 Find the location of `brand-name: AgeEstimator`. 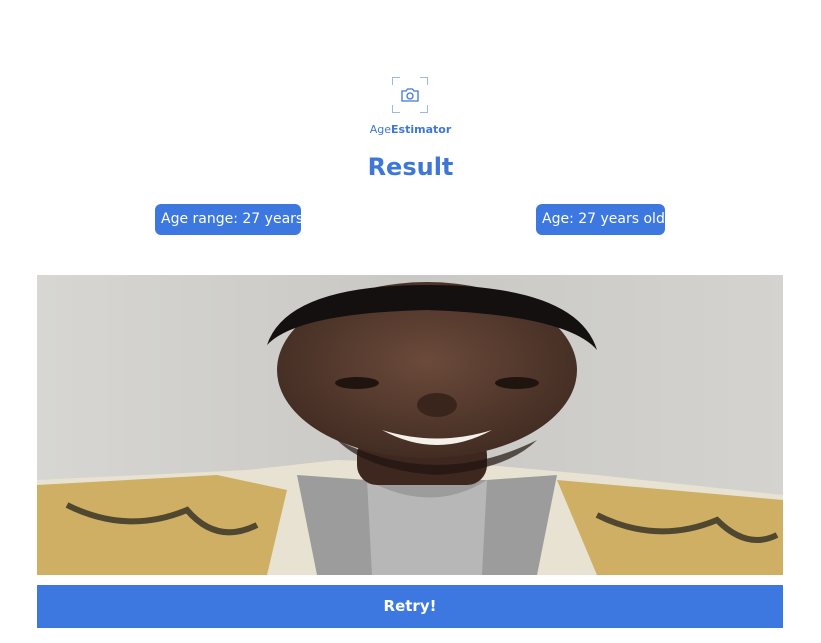

brand-name: AgeEstimator is located at coordinates (410, 129).